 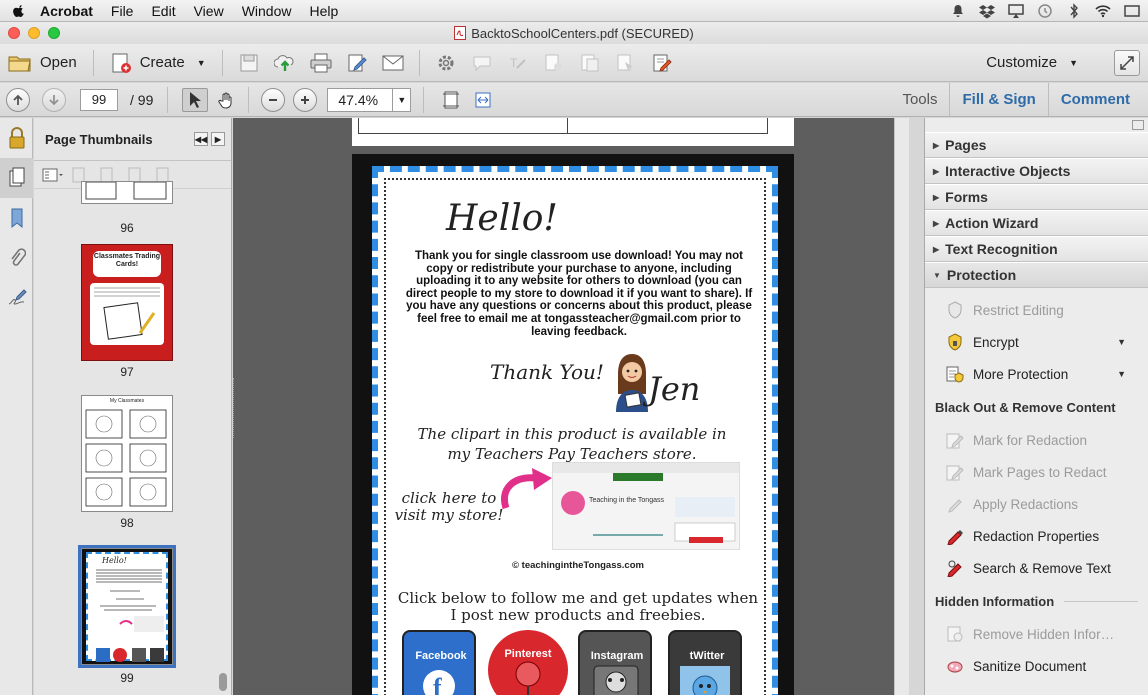 What do you see at coordinates (201, 139) in the screenshot?
I see `collapse-panel-icon: ◀◀` at bounding box center [201, 139].